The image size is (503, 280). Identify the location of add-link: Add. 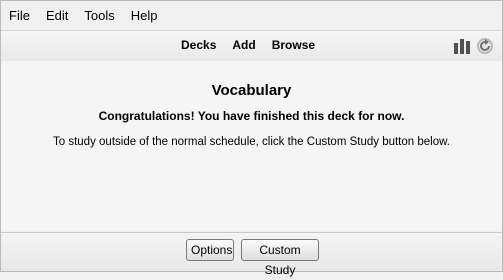
(243, 45).